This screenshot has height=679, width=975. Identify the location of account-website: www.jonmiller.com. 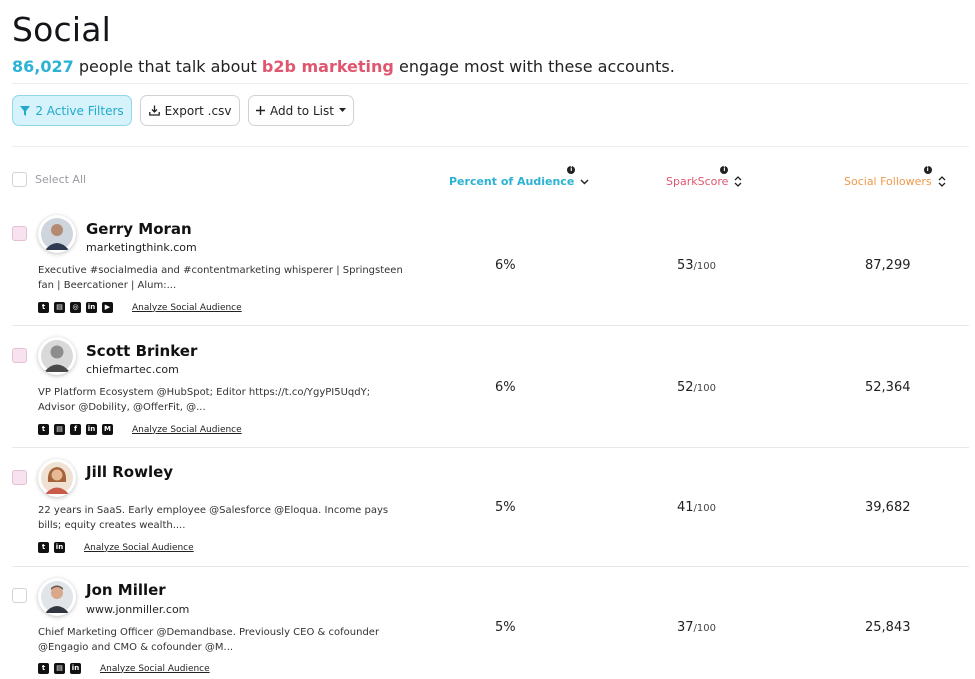
(137, 609).